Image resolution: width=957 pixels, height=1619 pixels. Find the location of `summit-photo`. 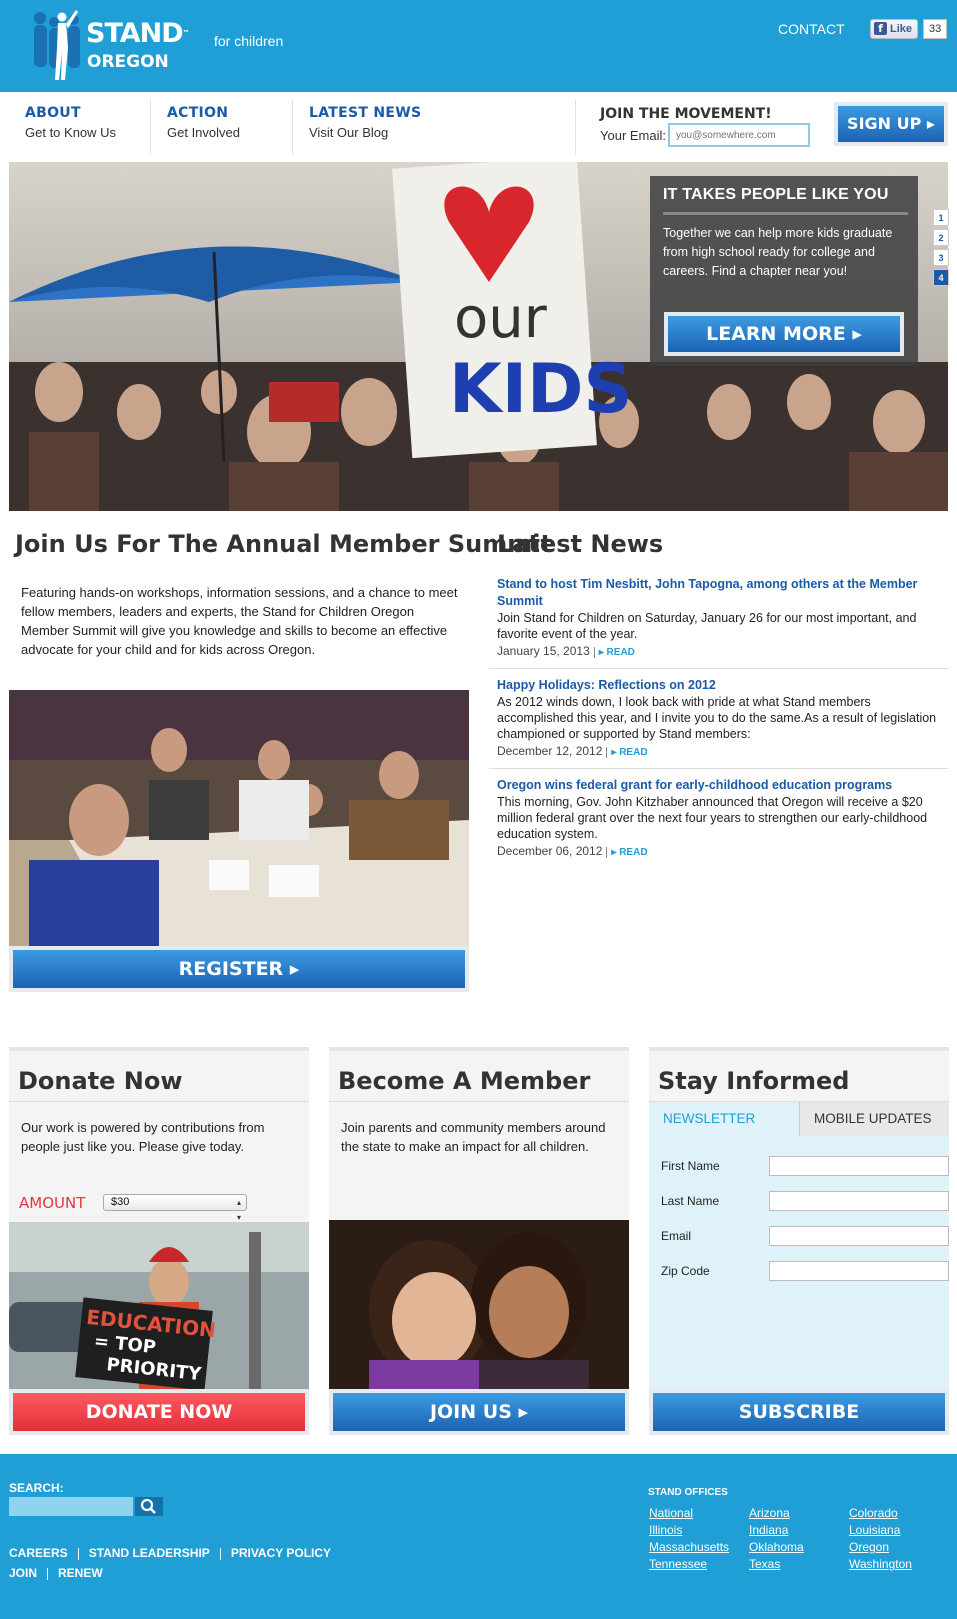

summit-photo is located at coordinates (239, 818).